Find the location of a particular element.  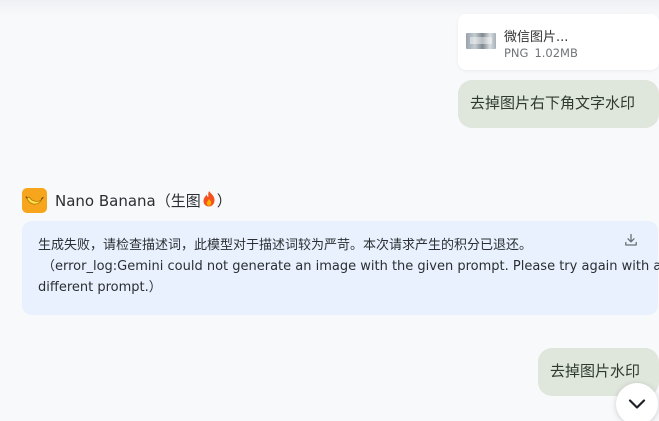

download-icon is located at coordinates (631, 240).